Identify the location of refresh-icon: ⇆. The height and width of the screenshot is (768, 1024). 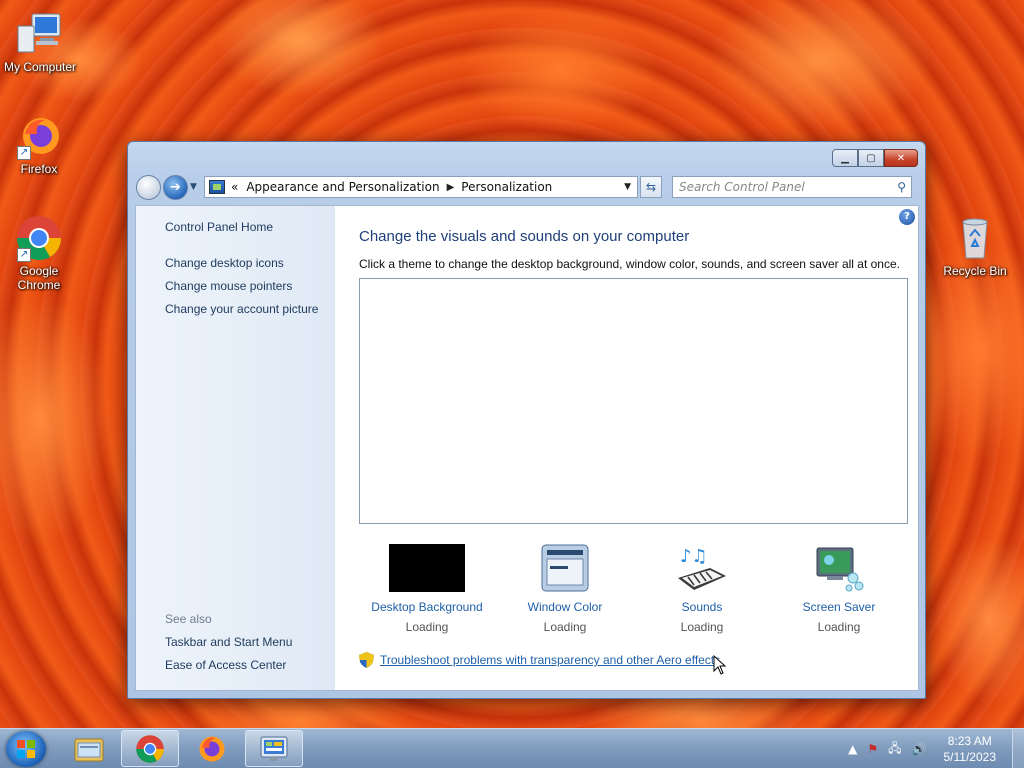
(651, 187).